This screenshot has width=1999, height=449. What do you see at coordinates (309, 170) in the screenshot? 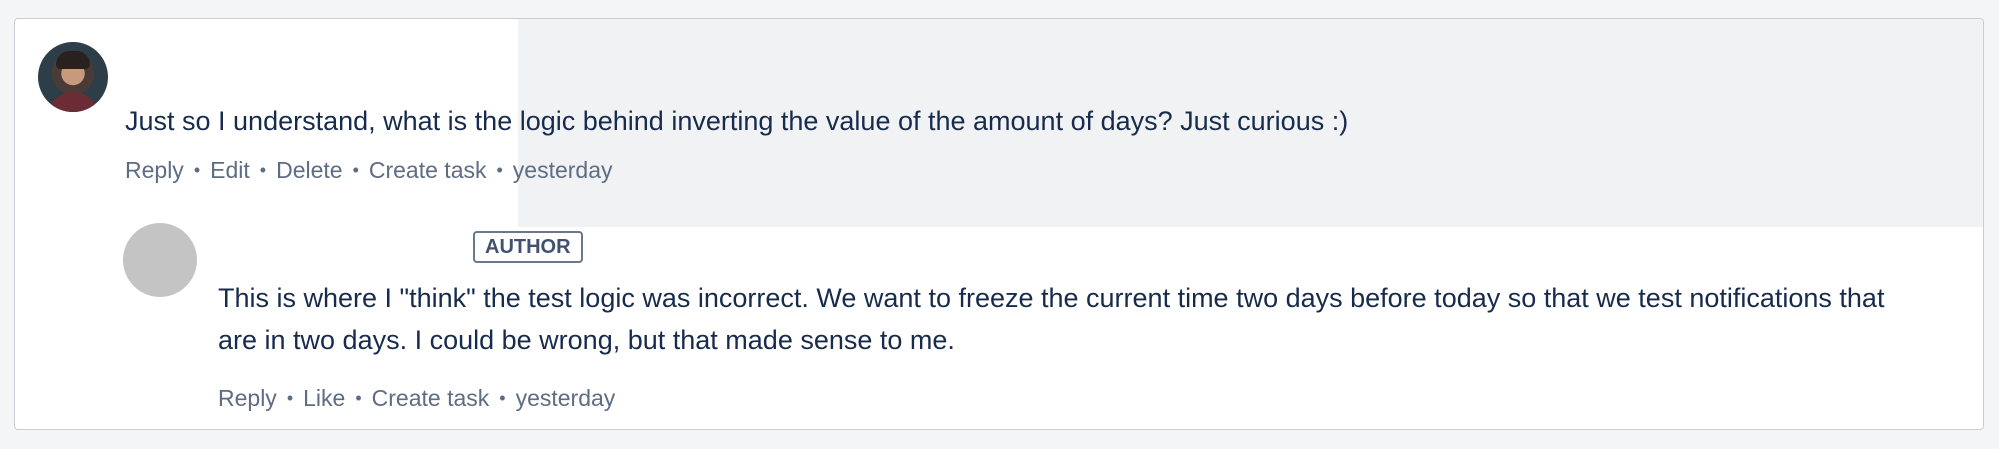
I see `delete-link: Delete` at bounding box center [309, 170].